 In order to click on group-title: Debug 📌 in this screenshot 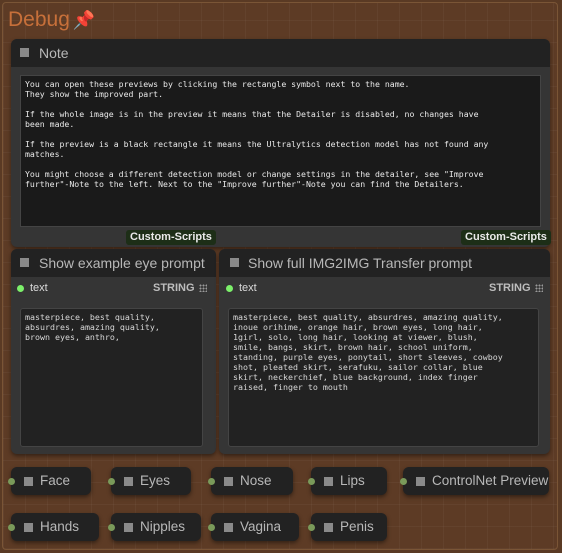, I will do `click(51, 20)`.